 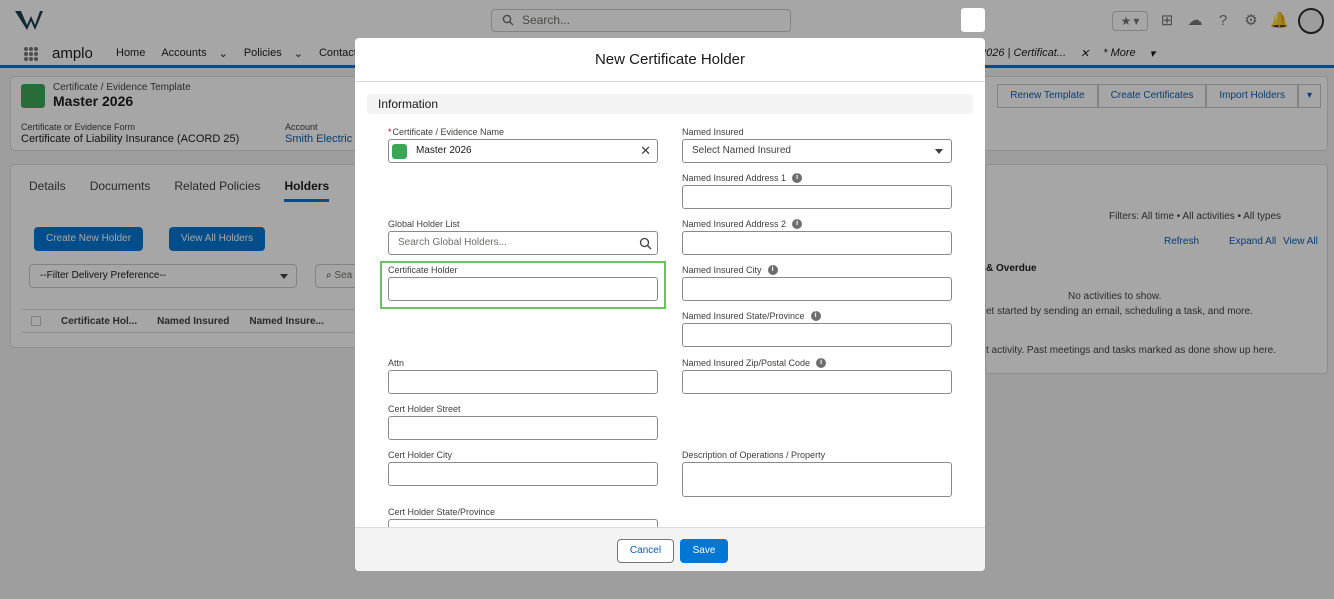 I want to click on description-label: Description of Operations / Property, so click(x=754, y=455).